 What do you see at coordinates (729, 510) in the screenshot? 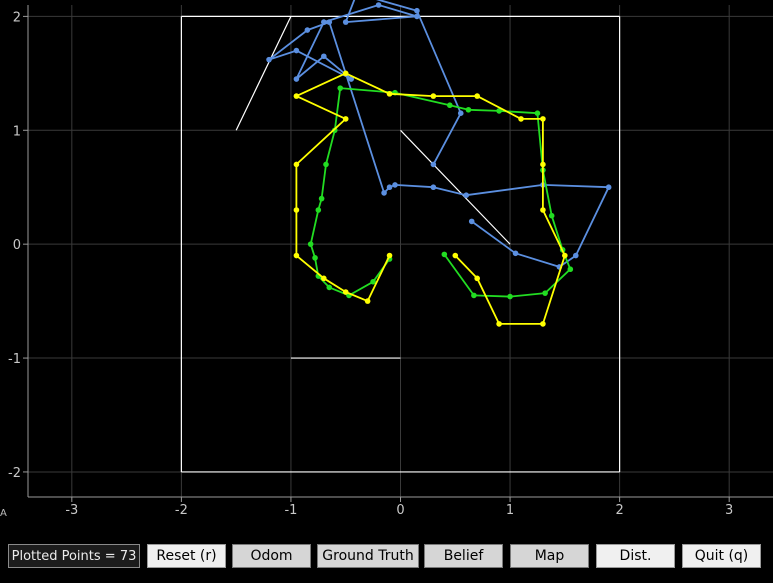
I see `x-tick-label: 3` at bounding box center [729, 510].